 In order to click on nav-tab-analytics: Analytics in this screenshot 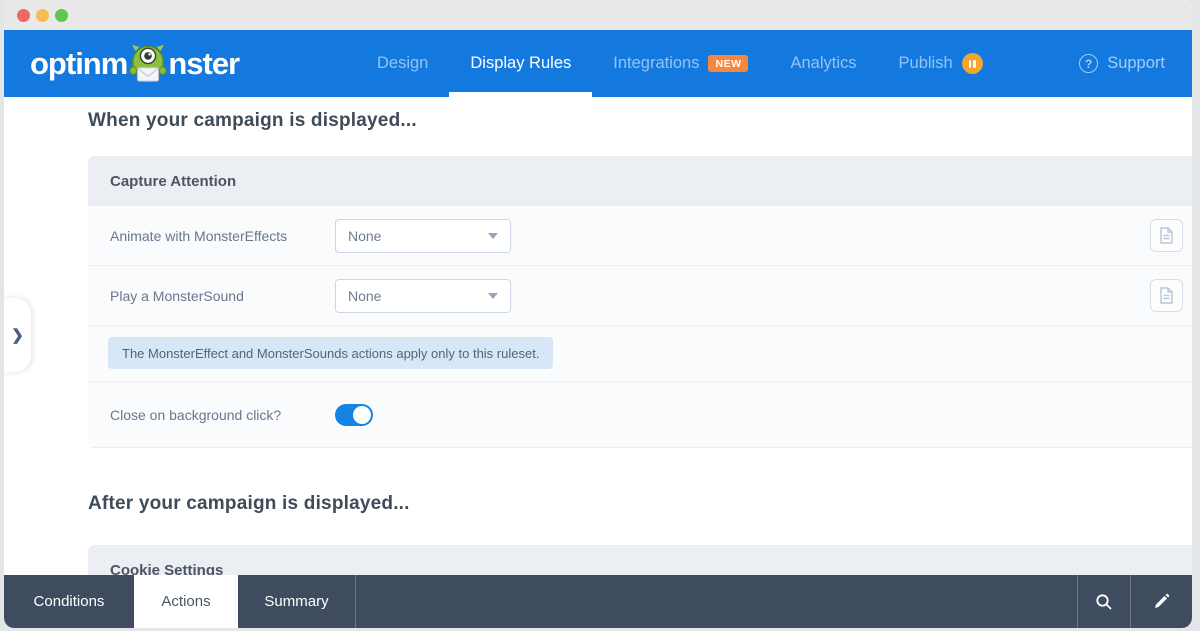, I will do `click(823, 63)`.